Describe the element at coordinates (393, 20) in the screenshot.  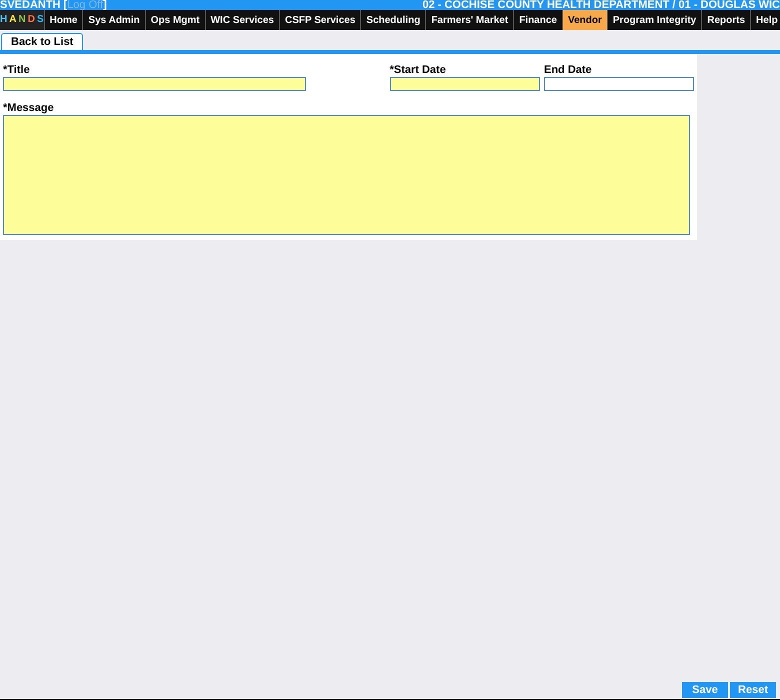
I see `nav-tab: Scheduling` at that location.